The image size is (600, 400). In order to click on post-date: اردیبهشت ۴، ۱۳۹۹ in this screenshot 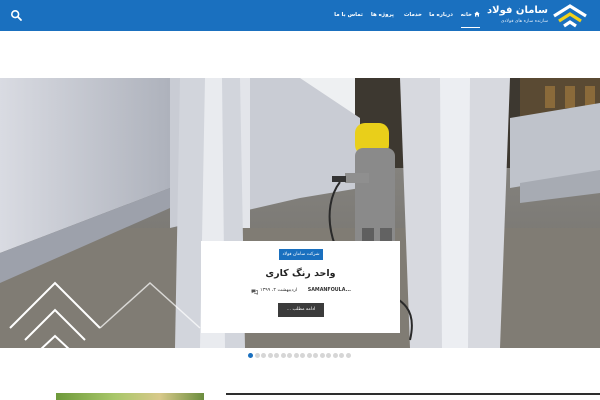, I will do `click(279, 290)`.